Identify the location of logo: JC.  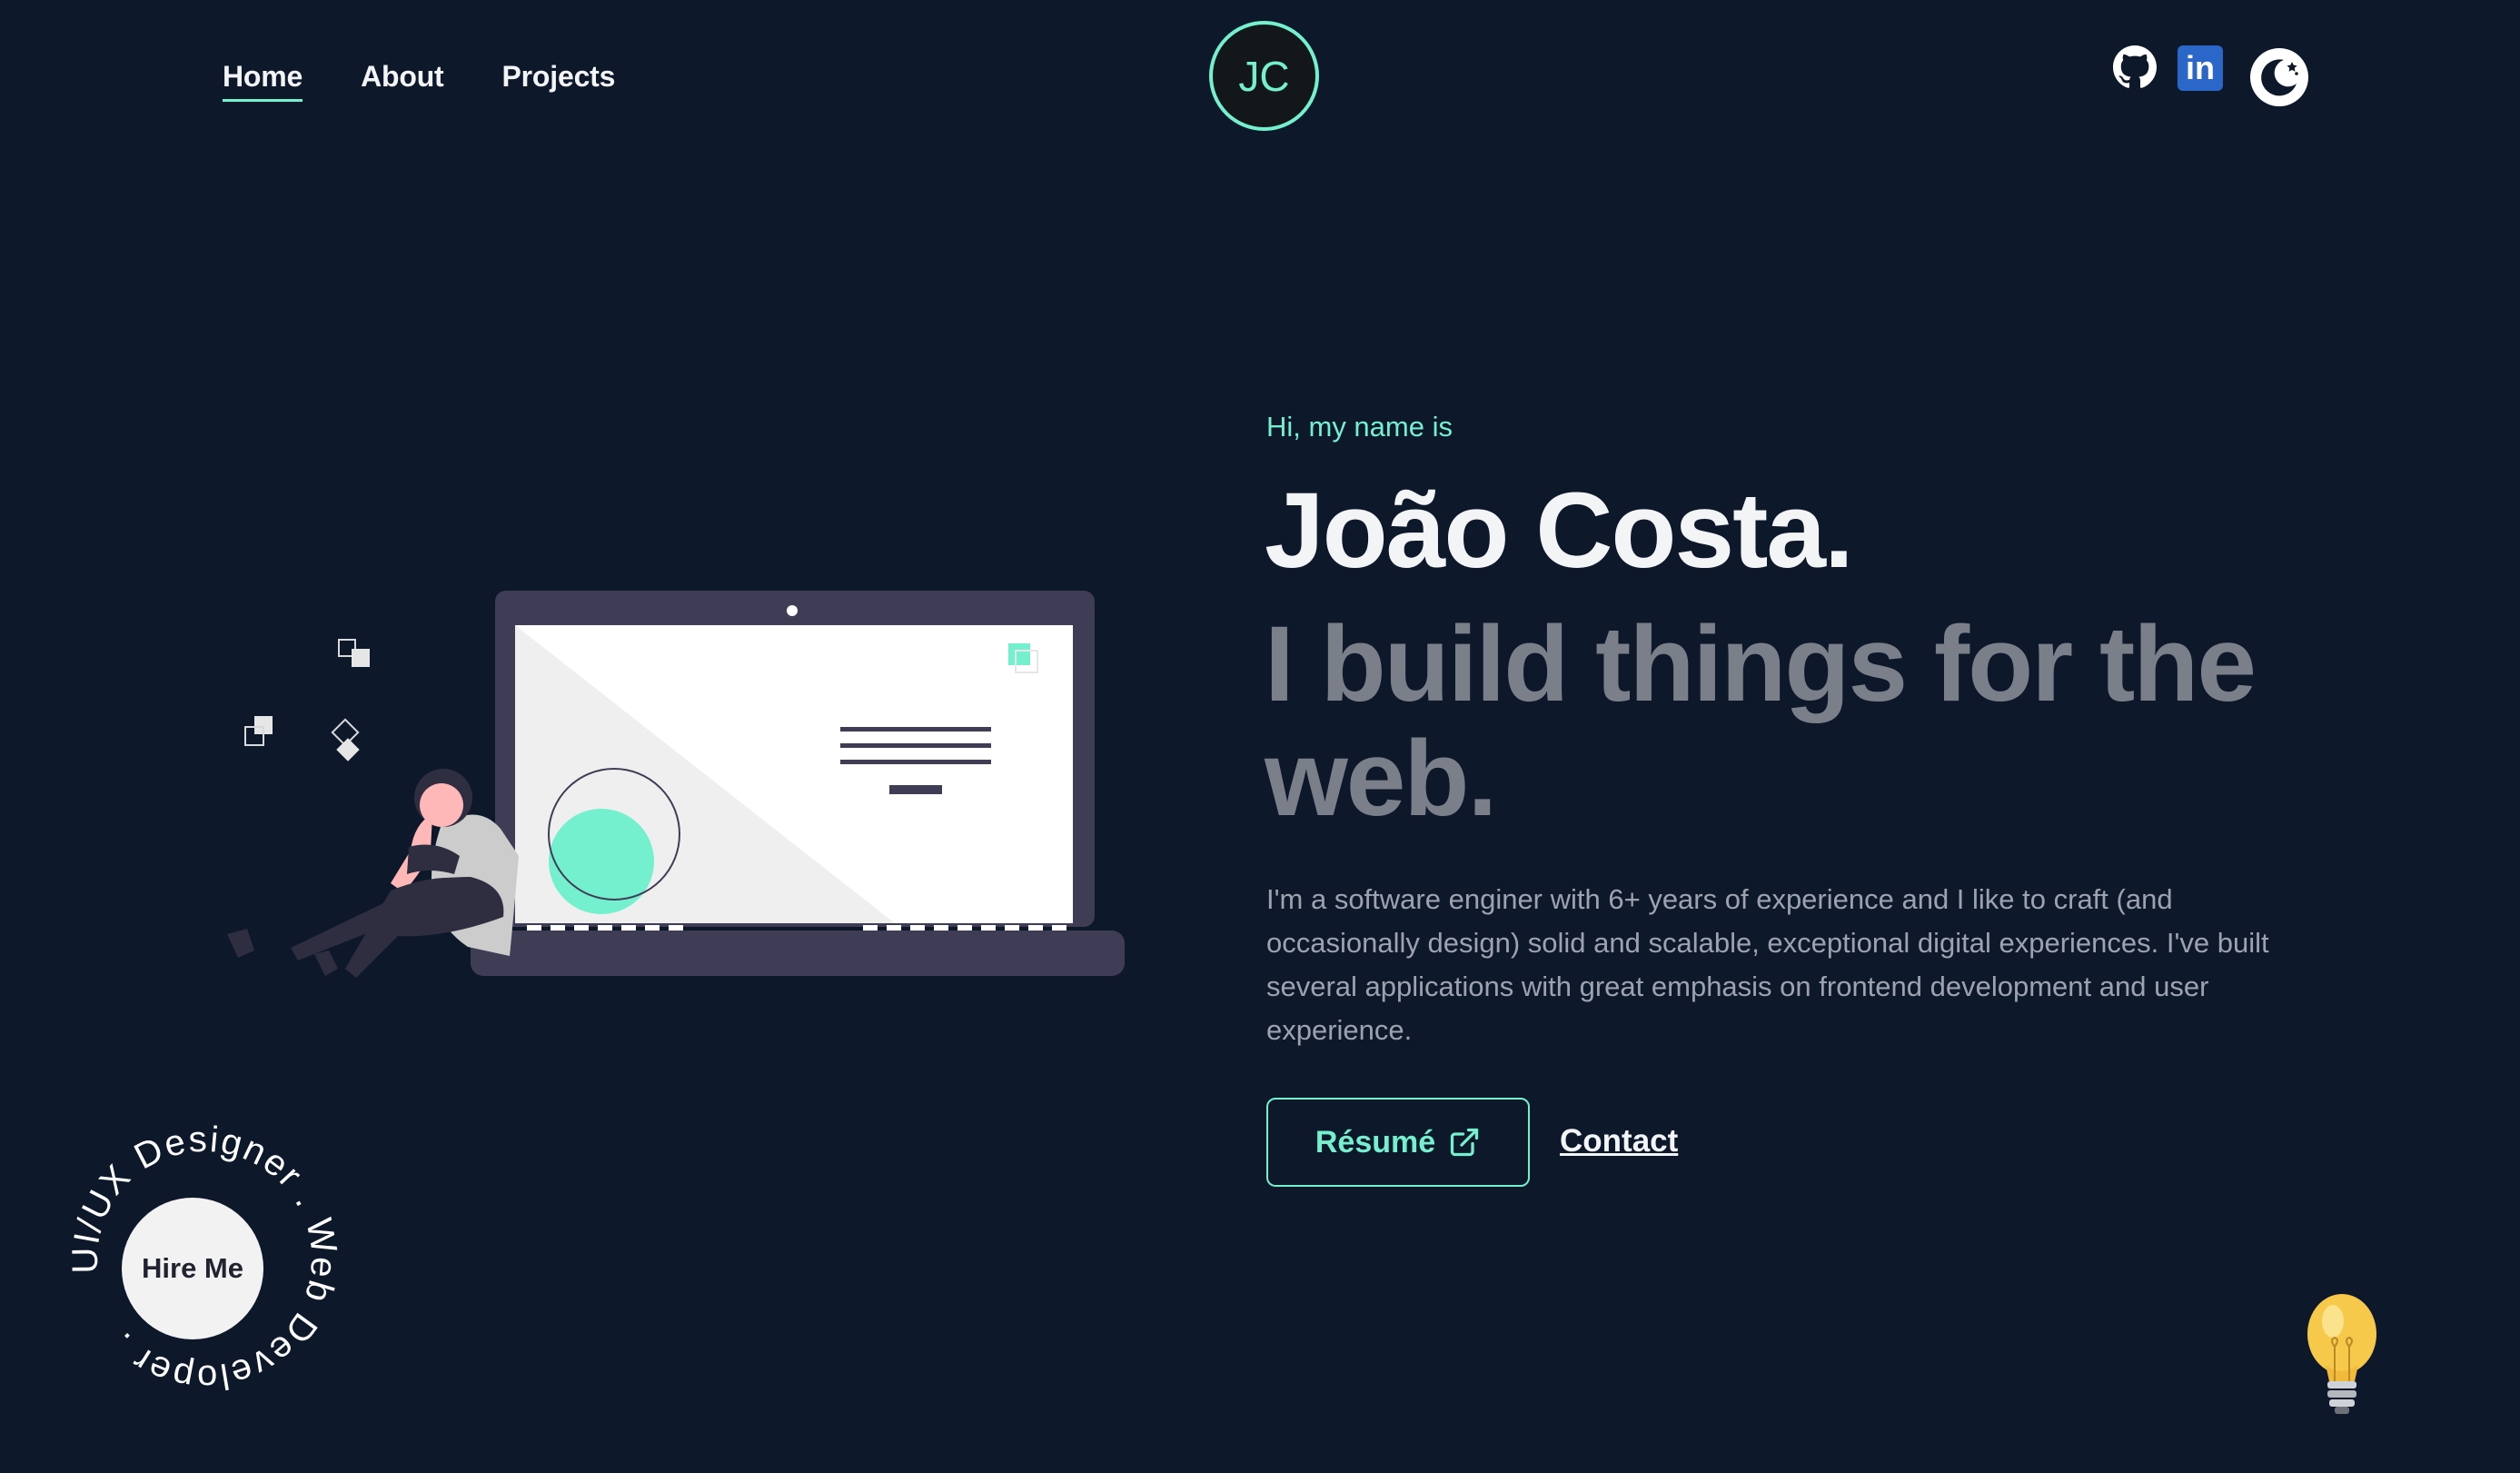
(1264, 76).